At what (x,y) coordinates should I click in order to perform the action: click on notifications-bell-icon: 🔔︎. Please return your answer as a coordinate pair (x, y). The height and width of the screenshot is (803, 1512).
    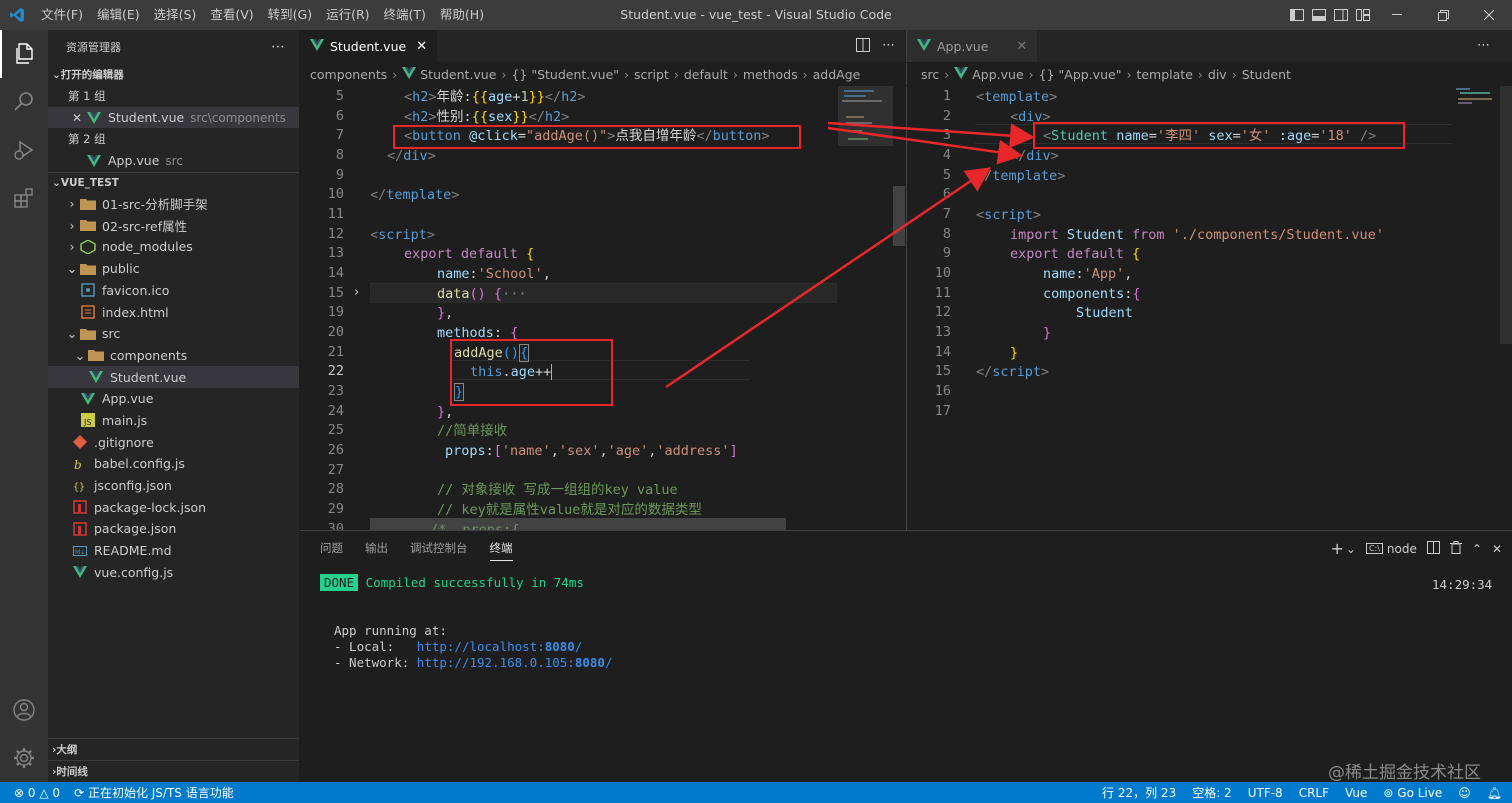
    Looking at the image, I should click on (1494, 793).